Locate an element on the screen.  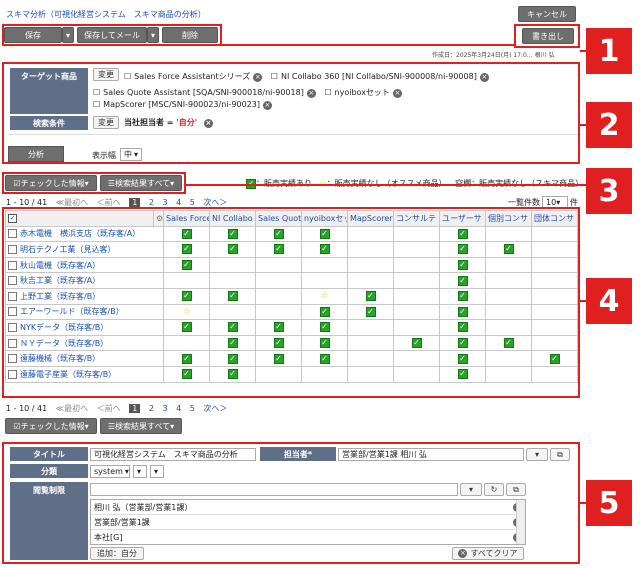
select-all-header: ✓ is located at coordinates (79, 218).